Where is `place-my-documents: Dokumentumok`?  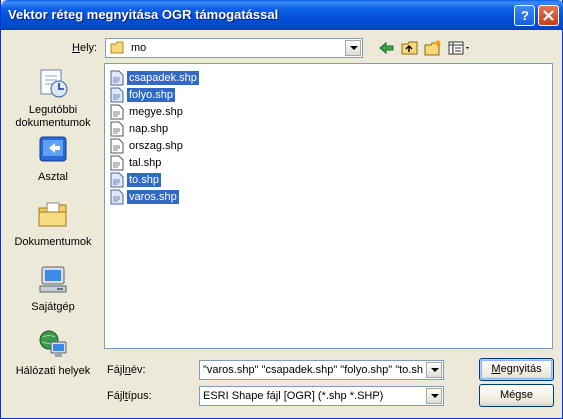
place-my-documents: Dokumentumok is located at coordinates (53, 224).